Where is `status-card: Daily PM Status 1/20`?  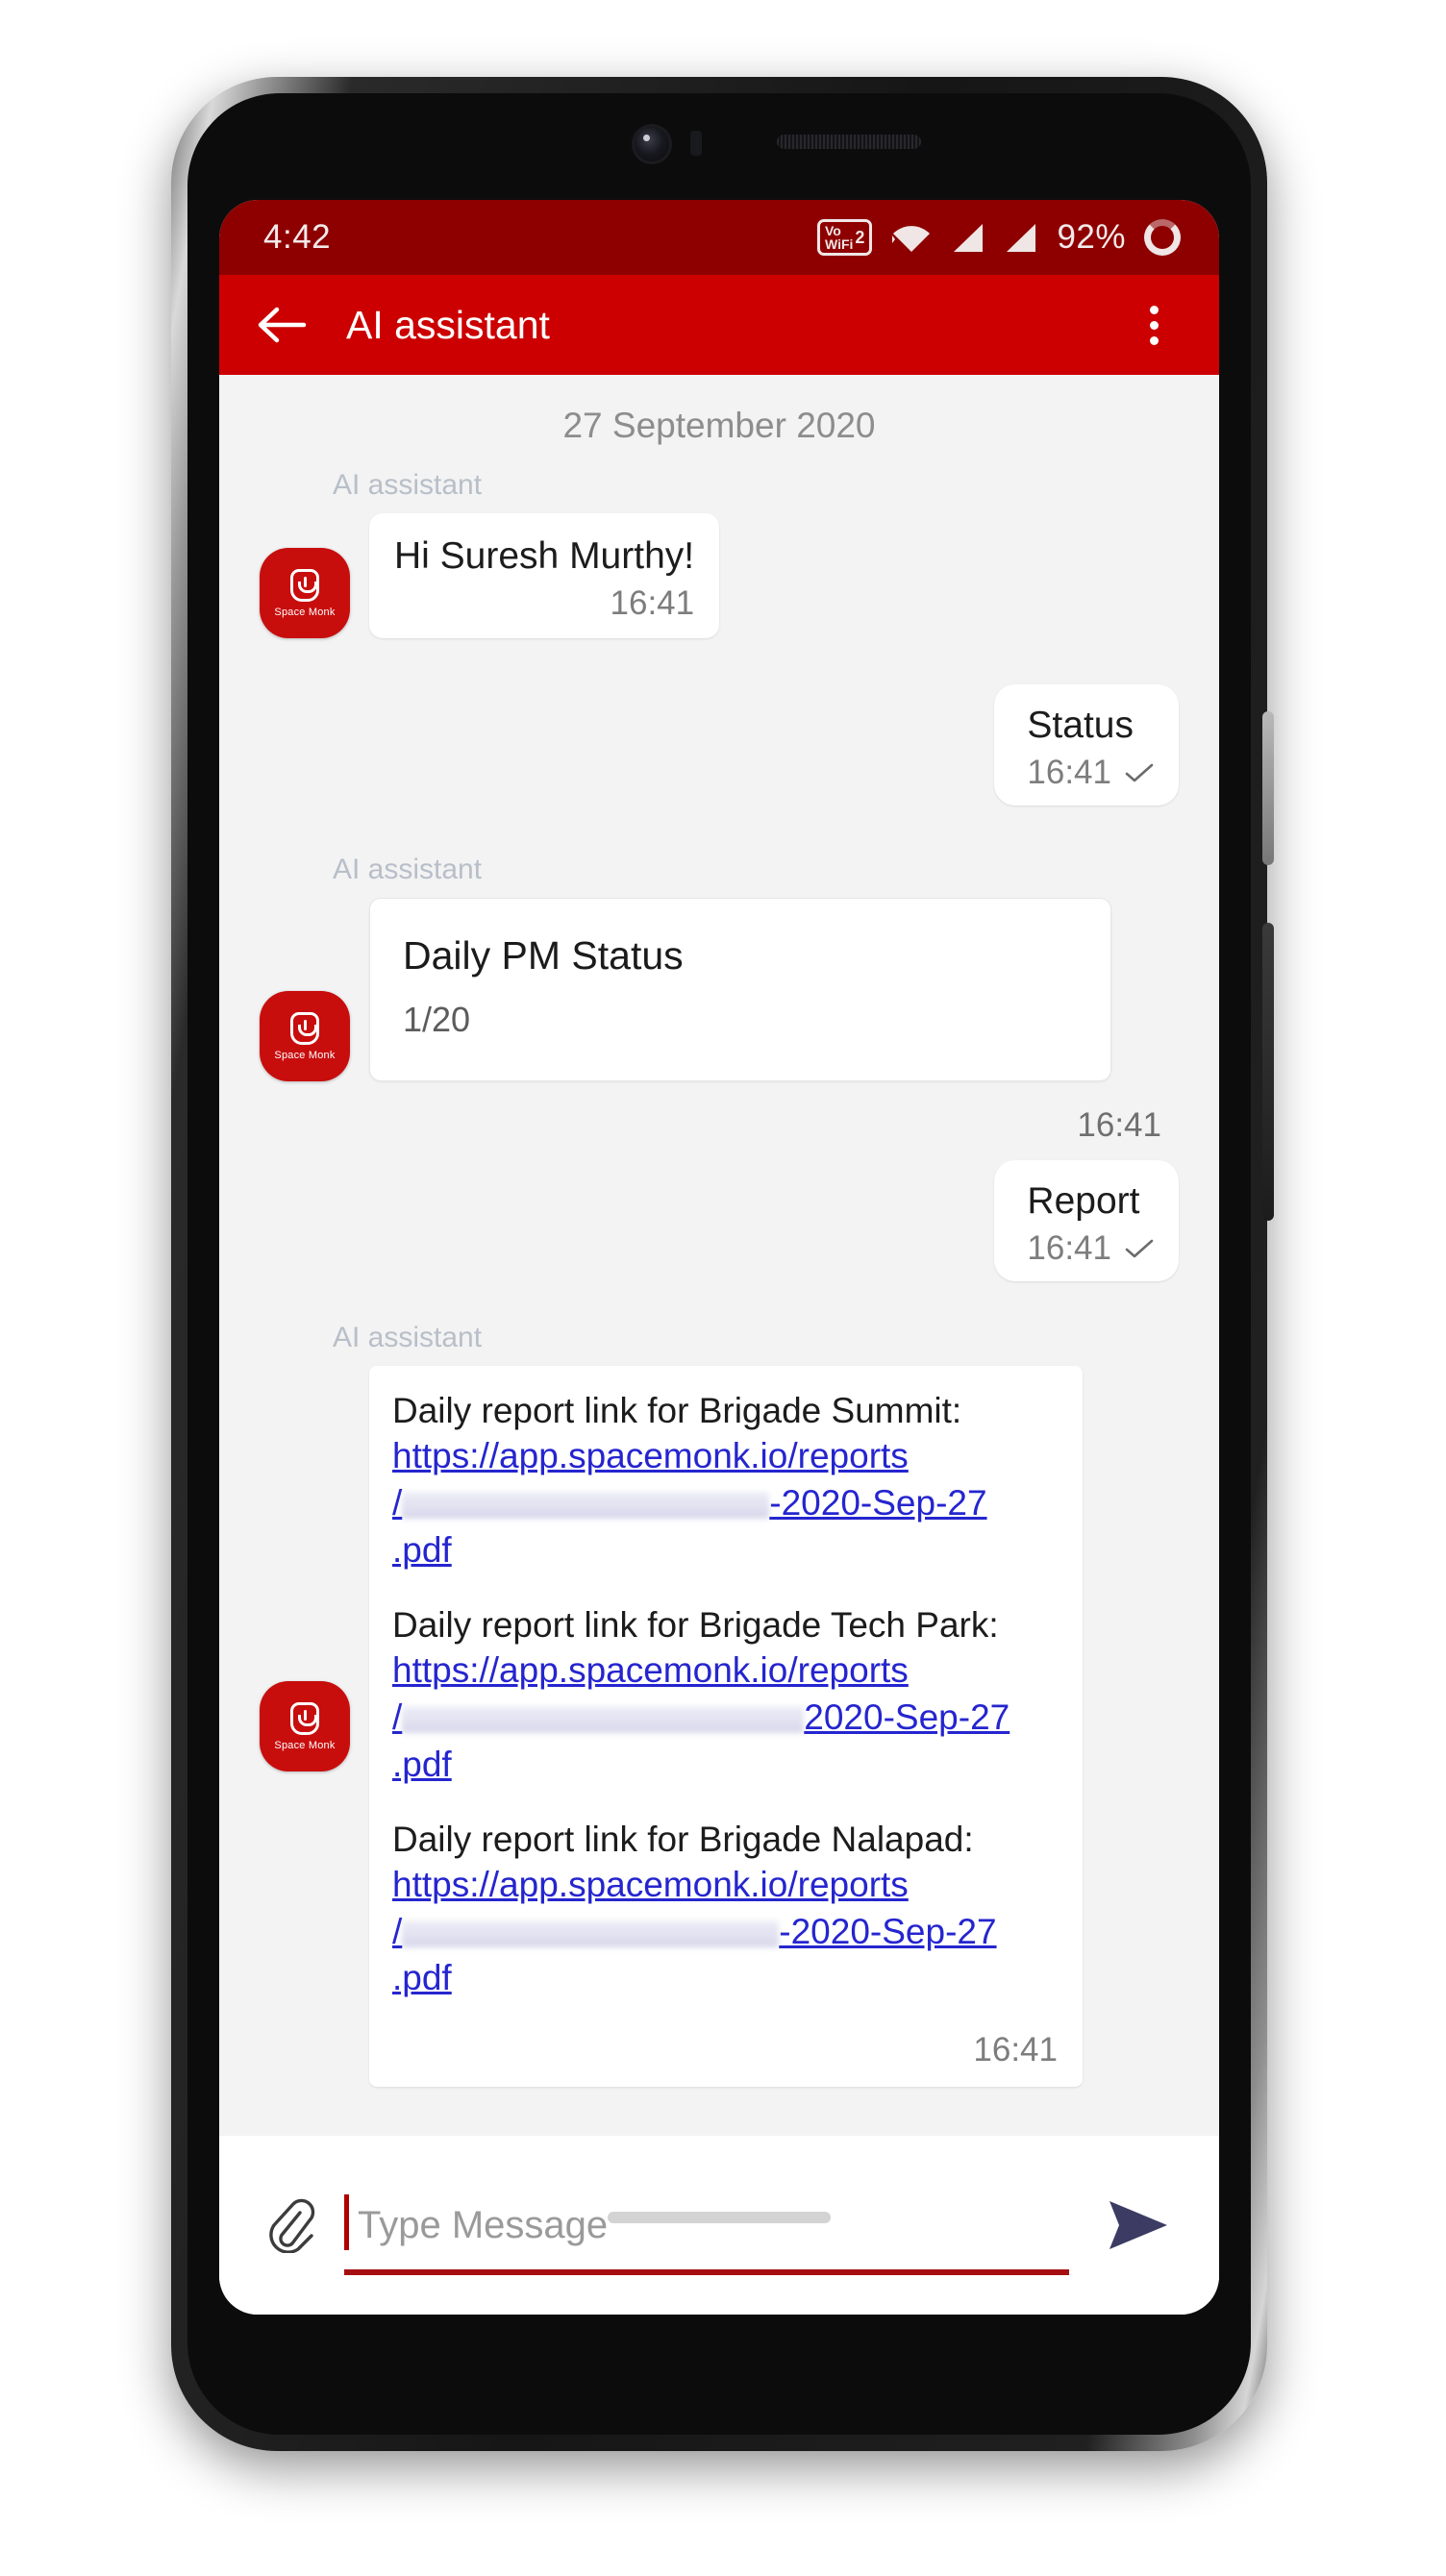 status-card: Daily PM Status 1/20 is located at coordinates (740, 990).